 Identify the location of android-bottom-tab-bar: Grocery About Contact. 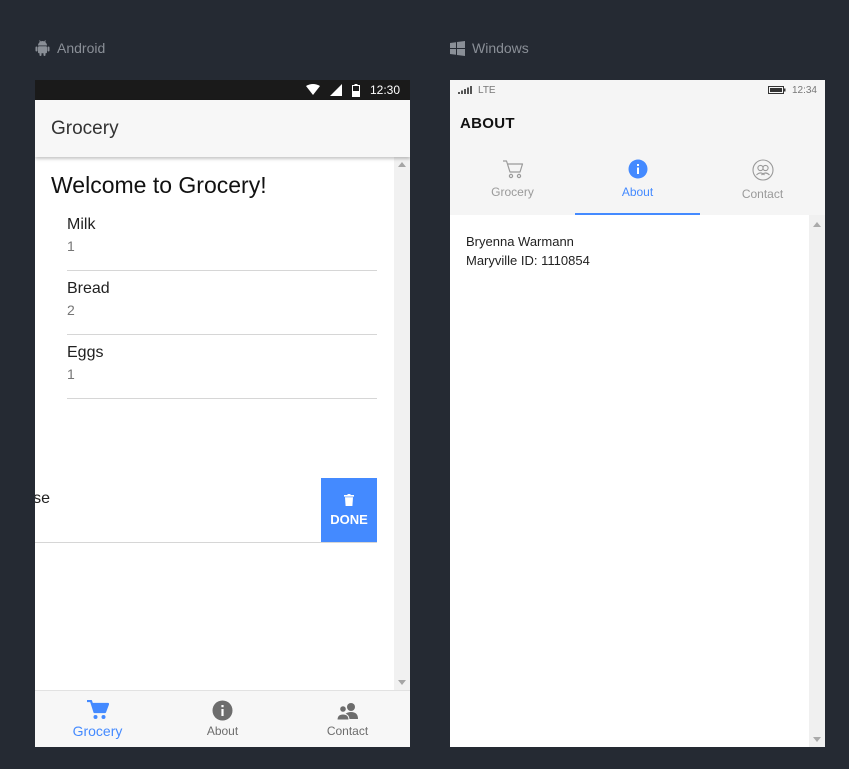
(222, 718).